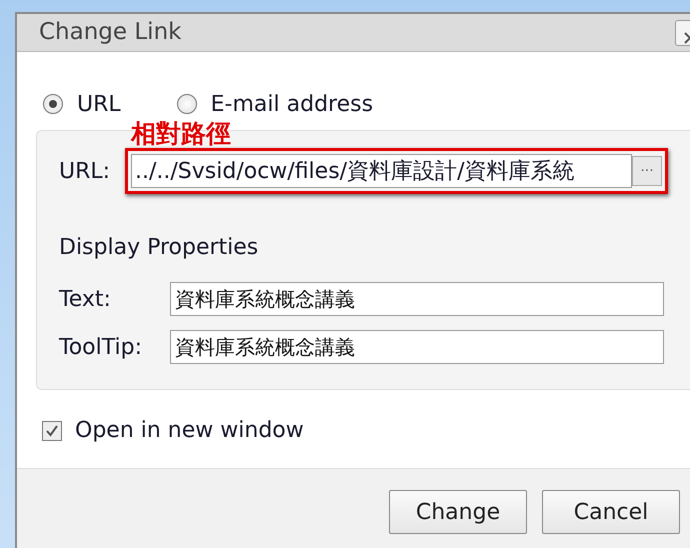 The image size is (690, 548). I want to click on radio-label: URL, so click(99, 104).